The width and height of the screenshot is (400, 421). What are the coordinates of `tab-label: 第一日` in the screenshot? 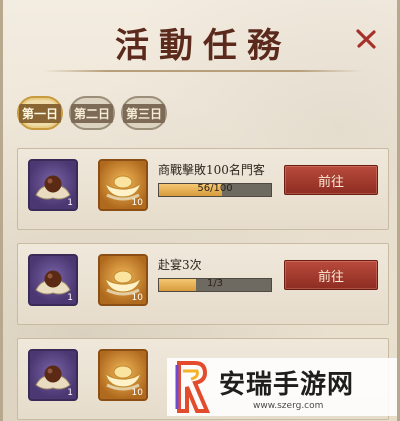 It's located at (40, 113).